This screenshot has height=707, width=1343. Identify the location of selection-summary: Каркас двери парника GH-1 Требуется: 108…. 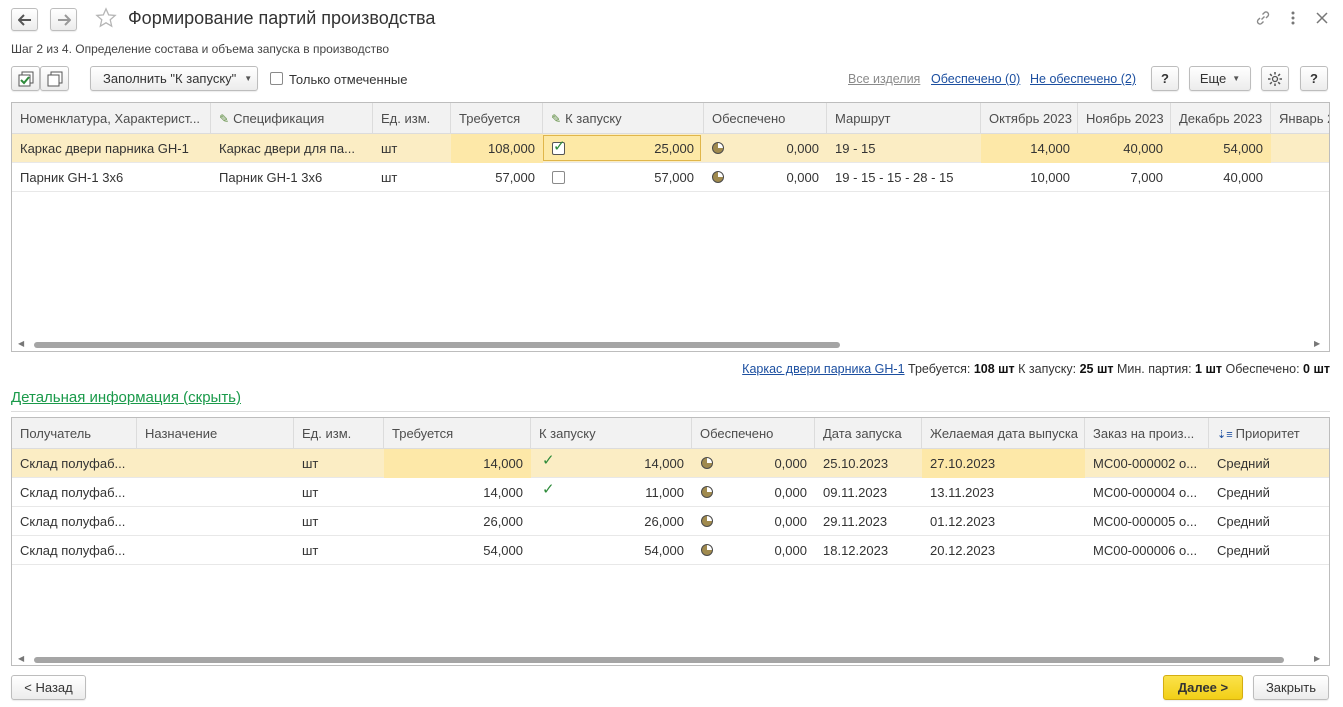
(1036, 369).